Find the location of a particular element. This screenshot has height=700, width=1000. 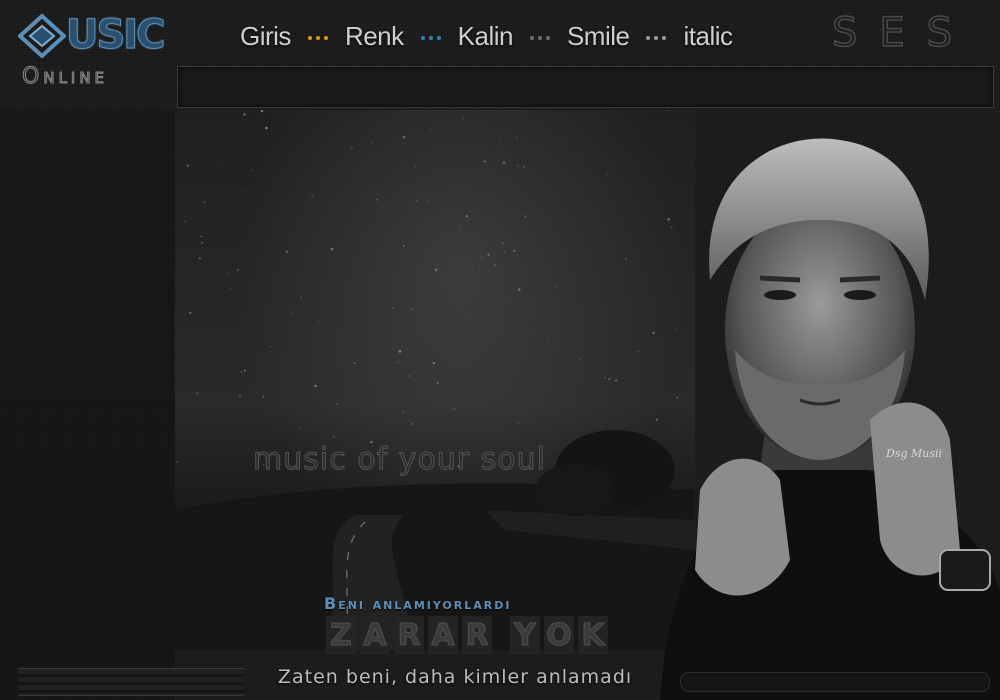

nav-link-giris: Giris is located at coordinates (265, 36).